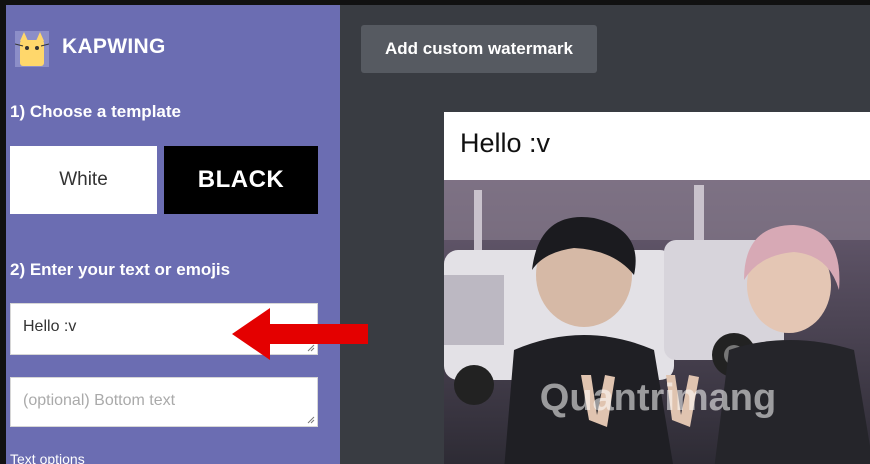 This screenshot has width=870, height=464. I want to click on top-text-value: Hello :v, so click(50, 326).